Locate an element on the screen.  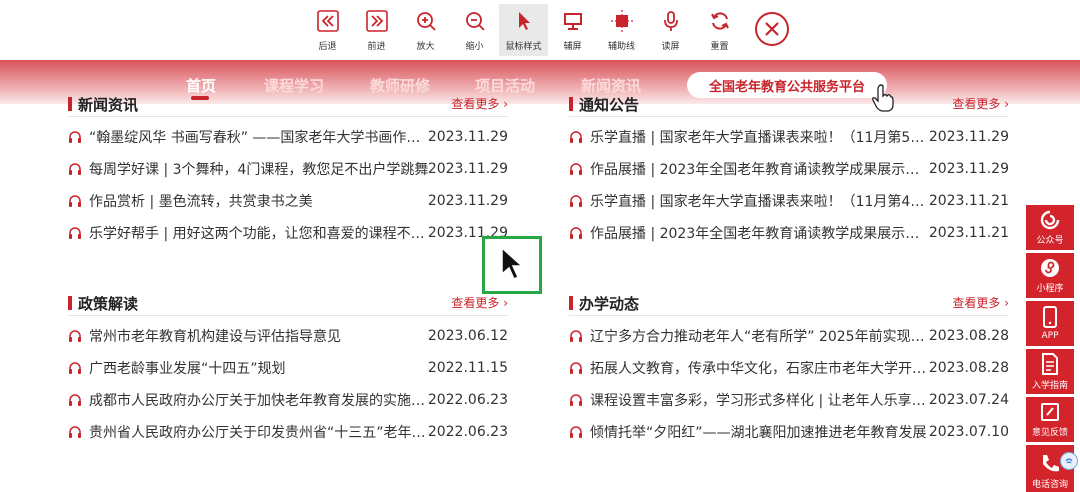
list-item: 拓展人文教育，传承中华文化，石家庄市老年大学开展活动 2023.08.28 is located at coordinates (789, 368).